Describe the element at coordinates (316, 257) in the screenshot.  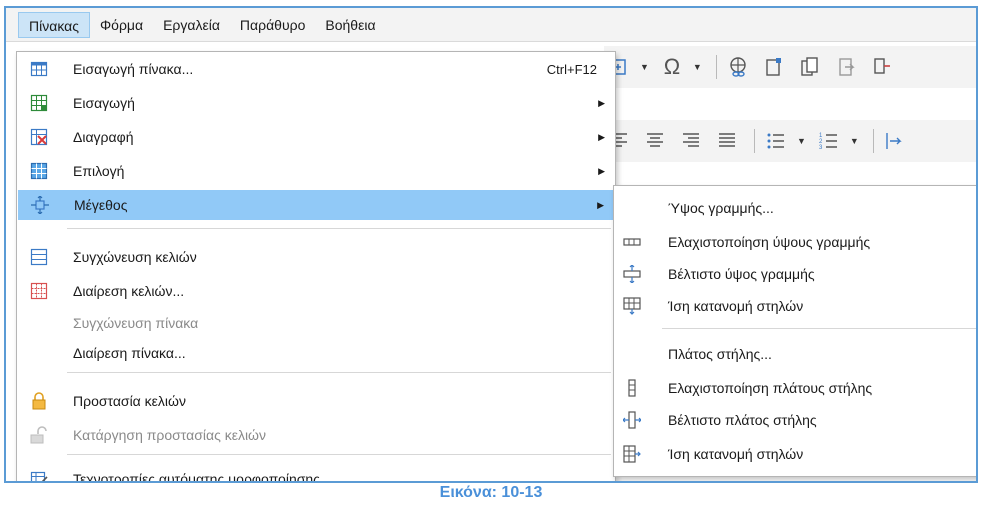
I see `menu-item-merge-cells: Συγχώνευση κελιών` at that location.